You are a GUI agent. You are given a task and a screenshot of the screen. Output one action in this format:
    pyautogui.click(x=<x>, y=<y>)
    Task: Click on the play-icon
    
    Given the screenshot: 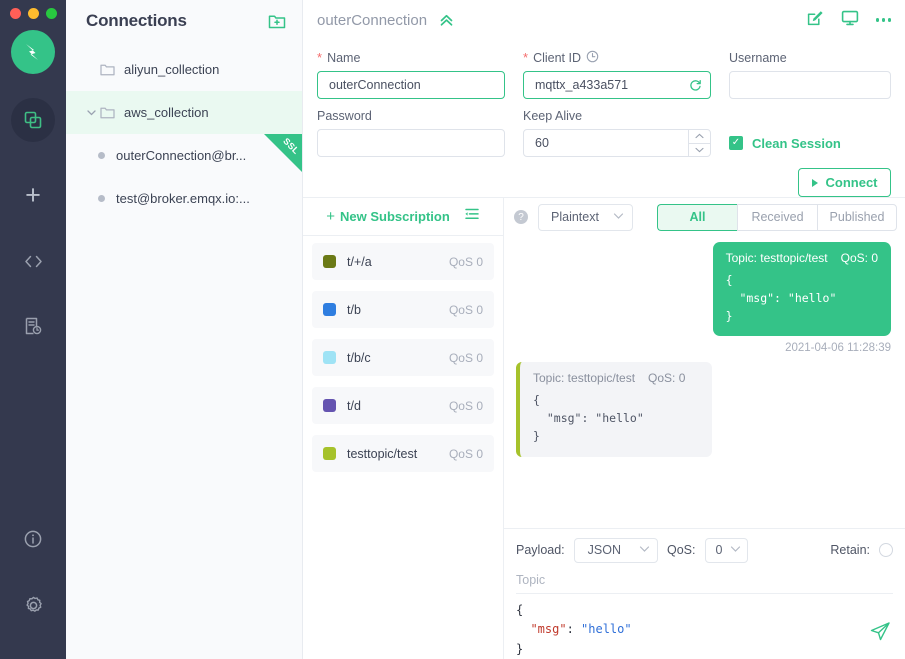 What is the action you would take?
    pyautogui.click(x=814, y=182)
    